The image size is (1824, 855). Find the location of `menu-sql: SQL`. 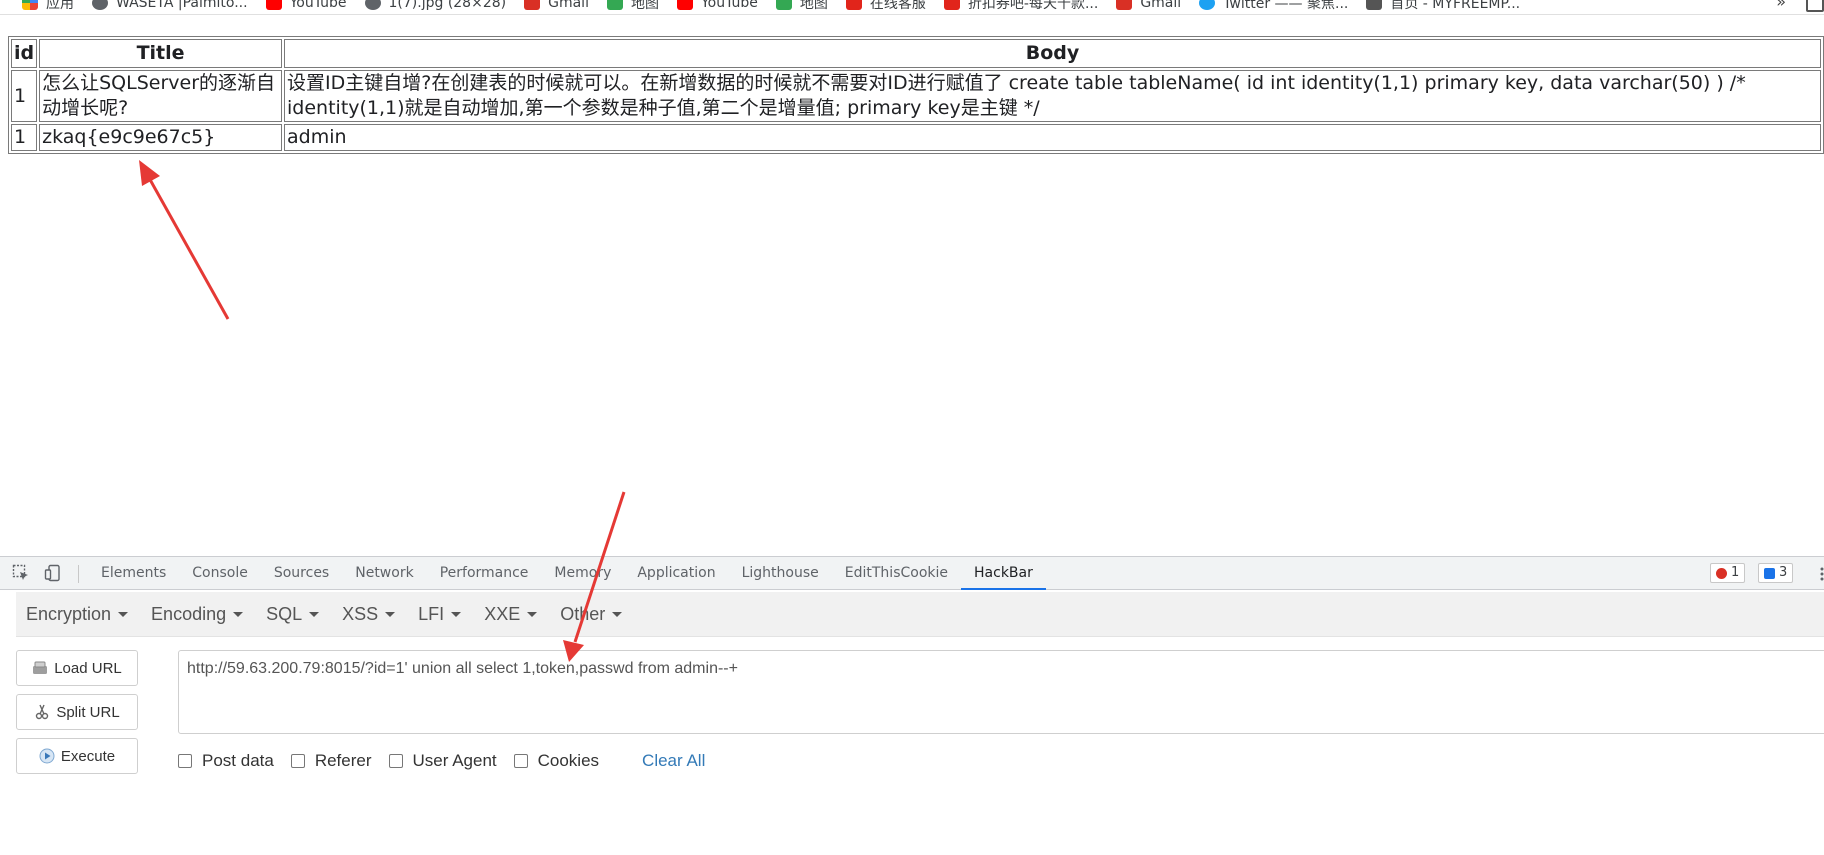

menu-sql: SQL is located at coordinates (293, 614).